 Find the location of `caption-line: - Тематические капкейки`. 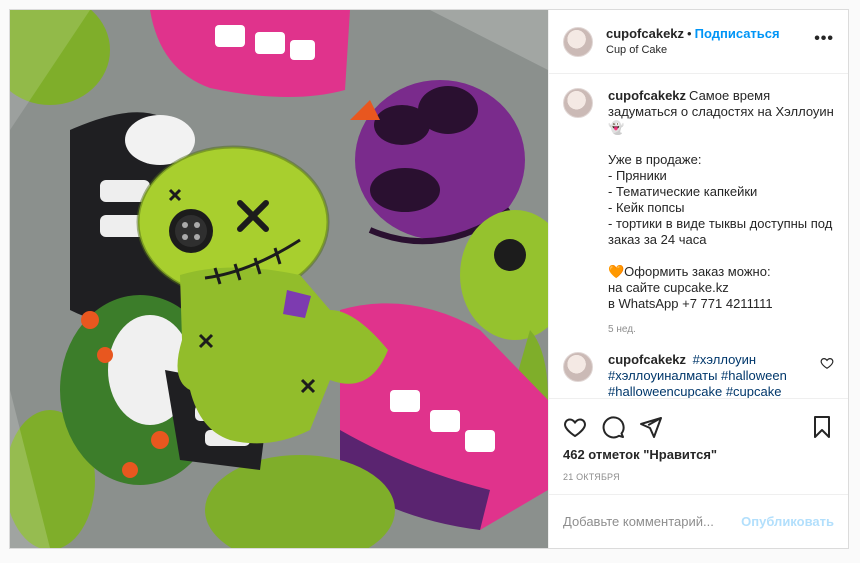

caption-line: - Тематические капкейки is located at coordinates (683, 191).